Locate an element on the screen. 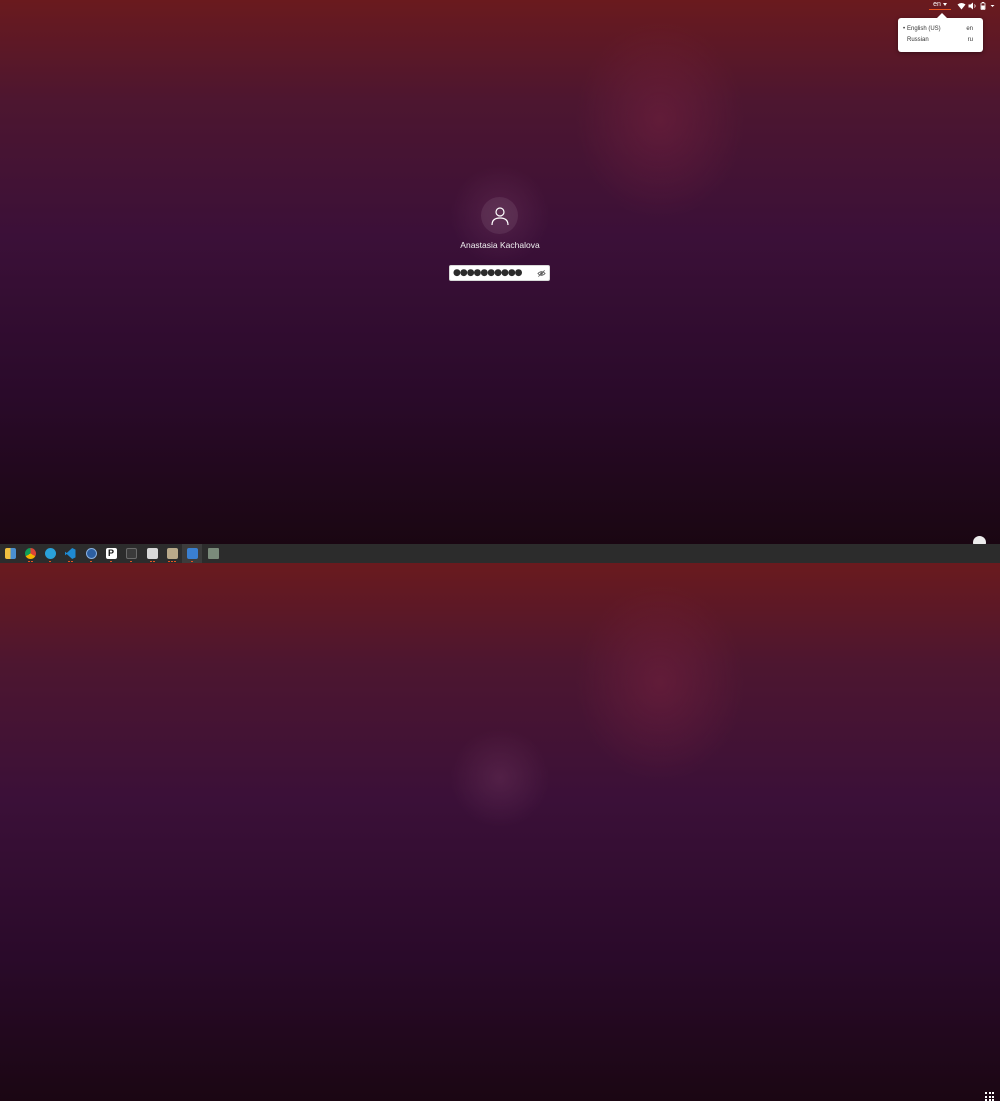 The image size is (1000, 1101). language-name: Russian is located at coordinates (918, 40).